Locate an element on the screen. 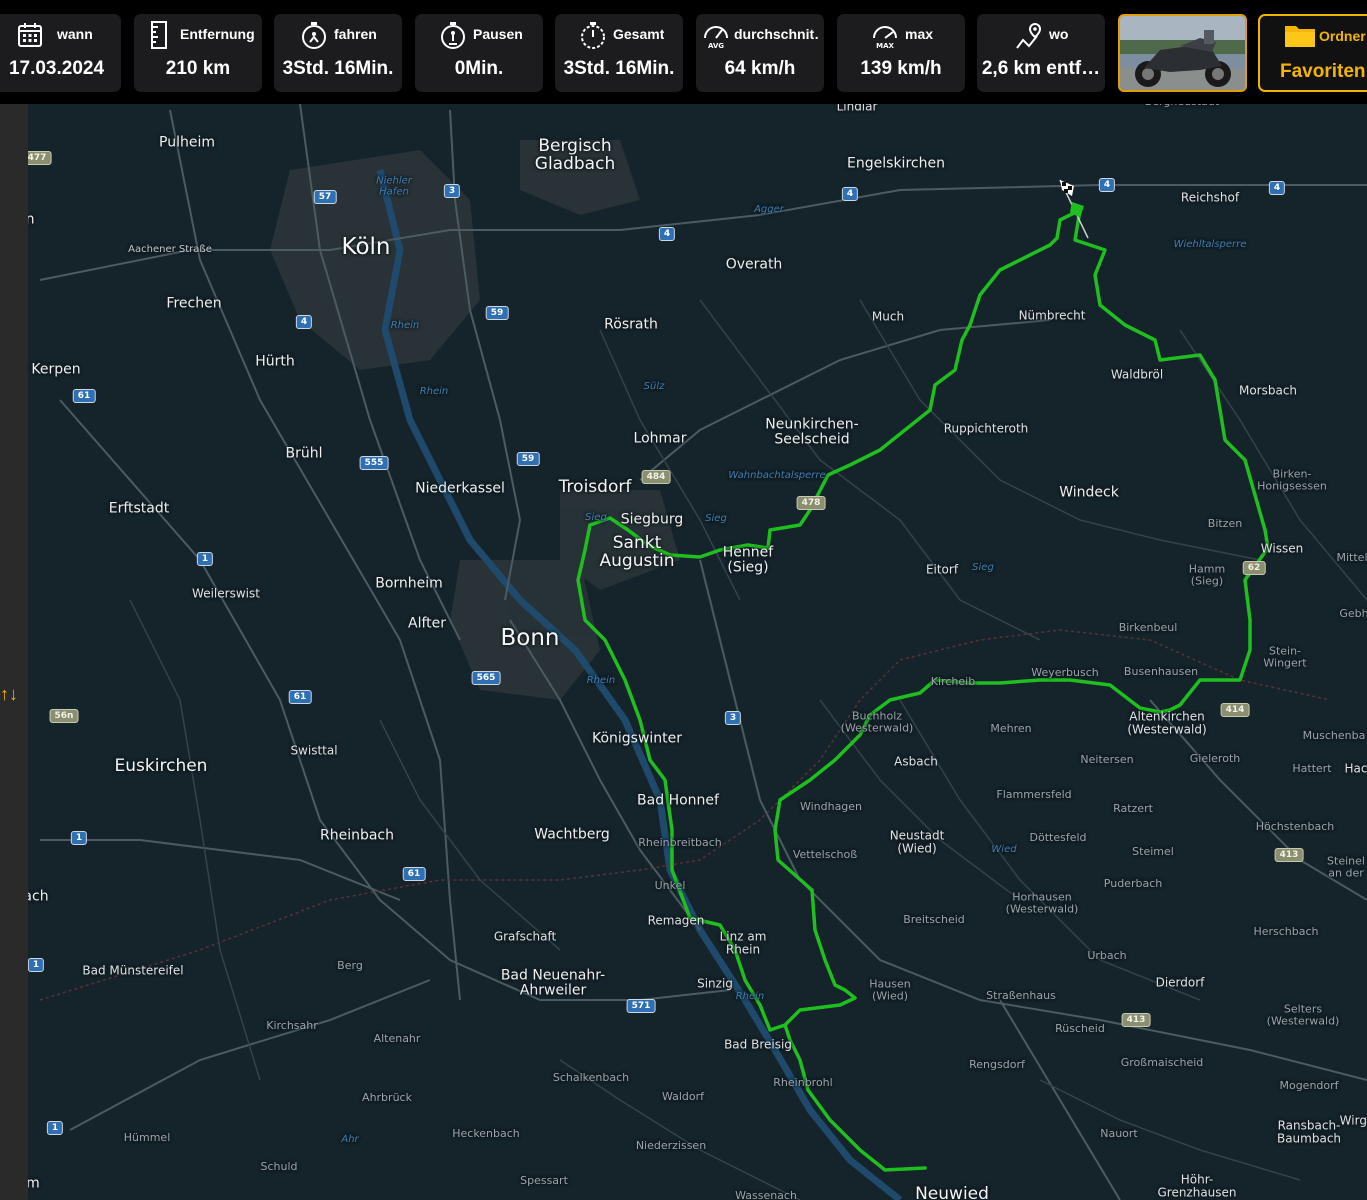 This screenshot has height=1200, width=1367. sort-arrows-icon: ↑↓ is located at coordinates (9, 694).